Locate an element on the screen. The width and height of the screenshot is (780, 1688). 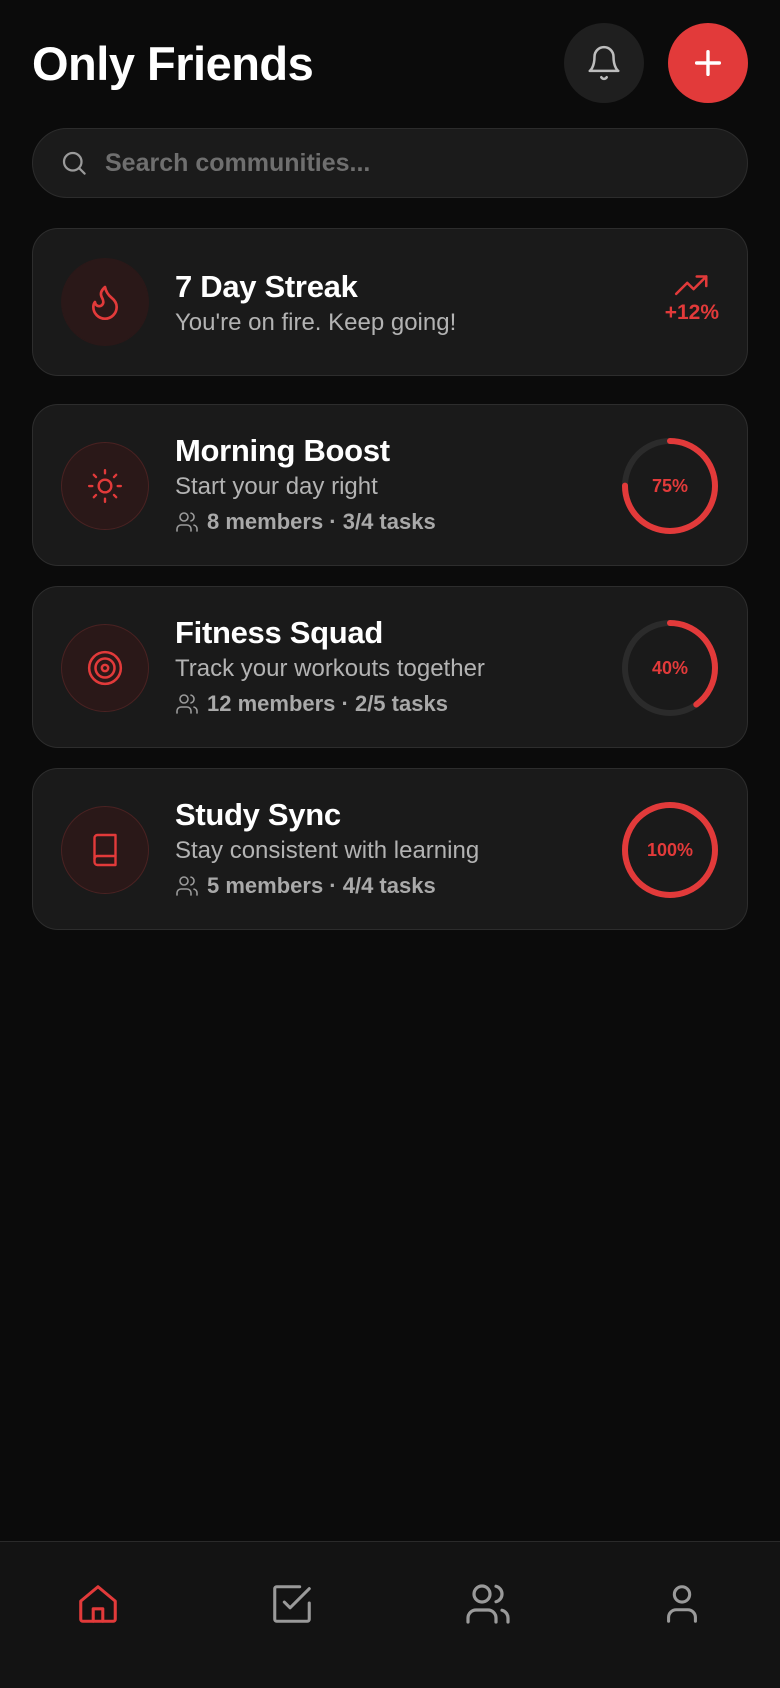
trending-up-icon is located at coordinates (691, 285).